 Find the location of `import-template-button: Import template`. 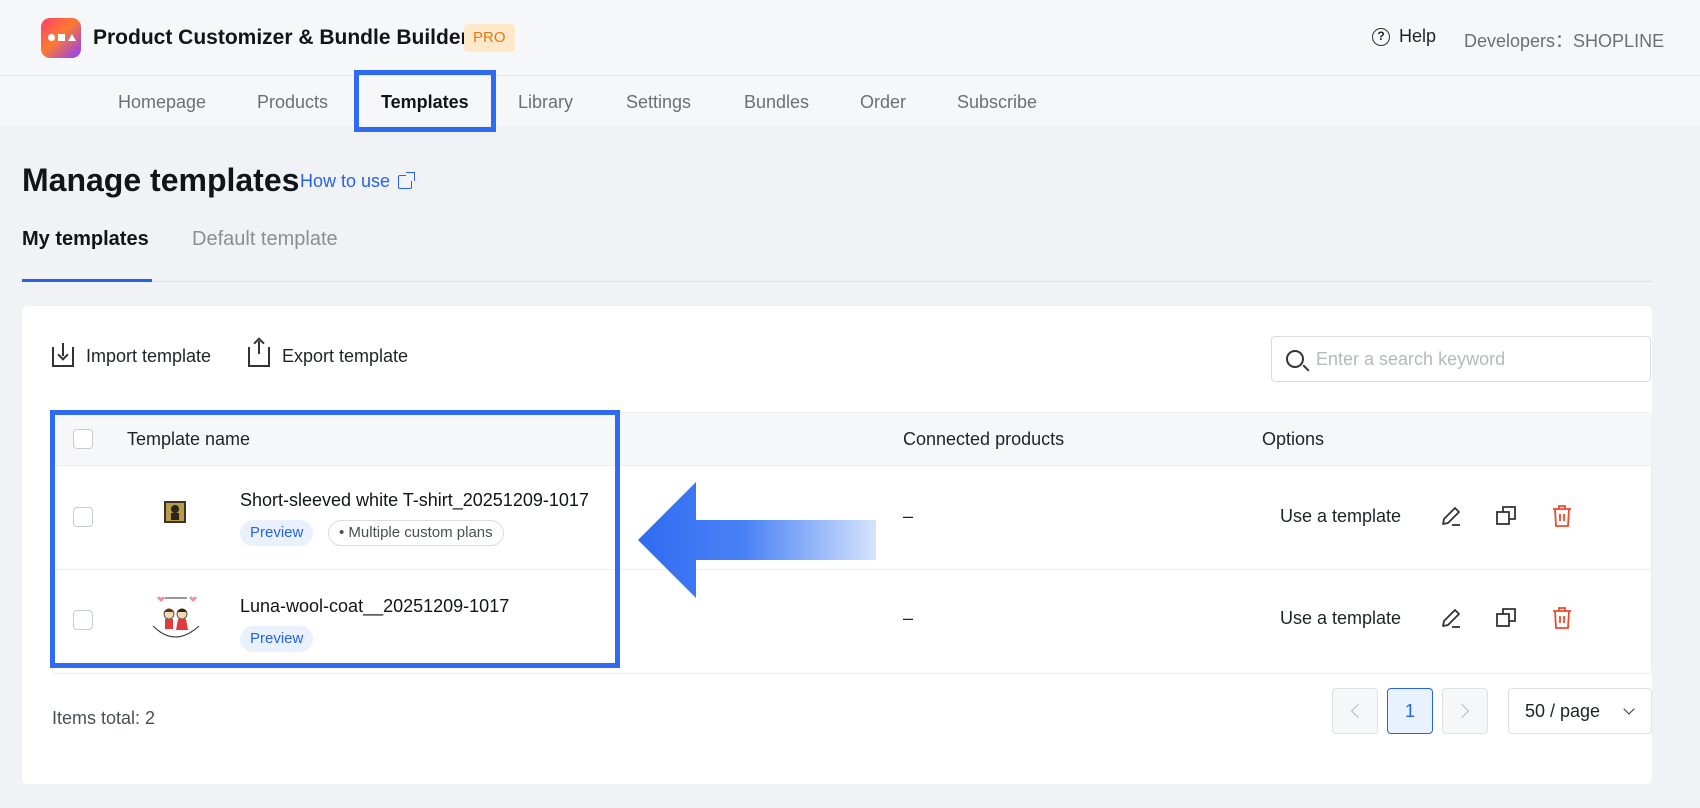

import-template-button: Import template is located at coordinates (132, 354).